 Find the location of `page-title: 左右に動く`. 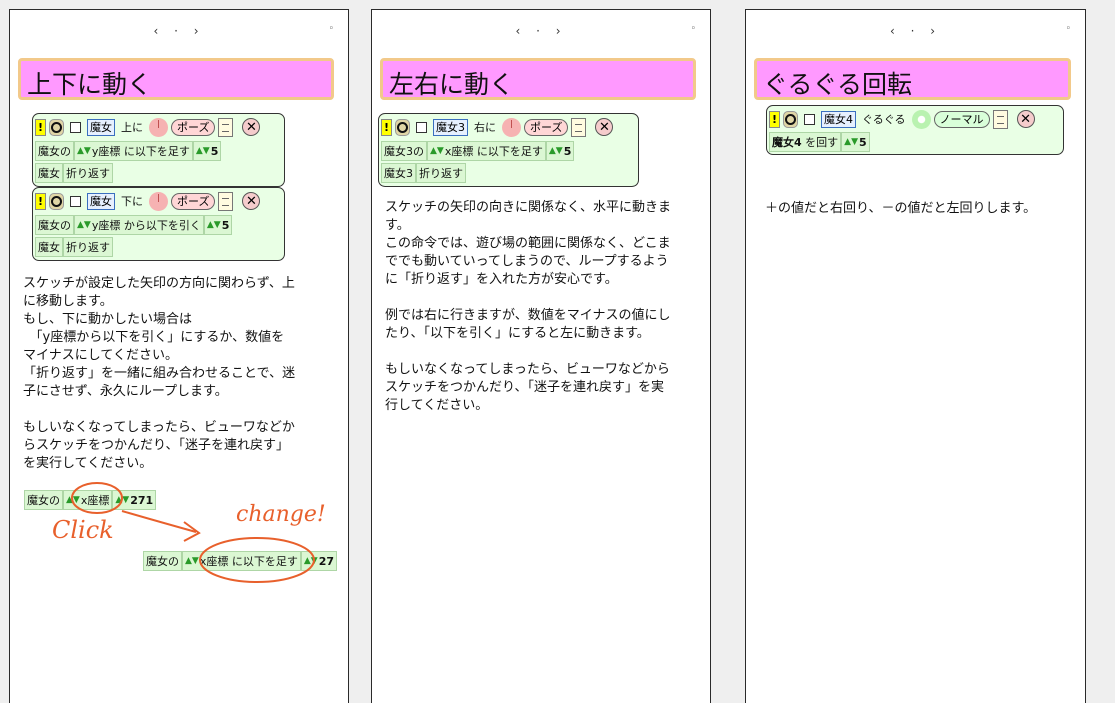

page-title: 左右に動く is located at coordinates (452, 84).